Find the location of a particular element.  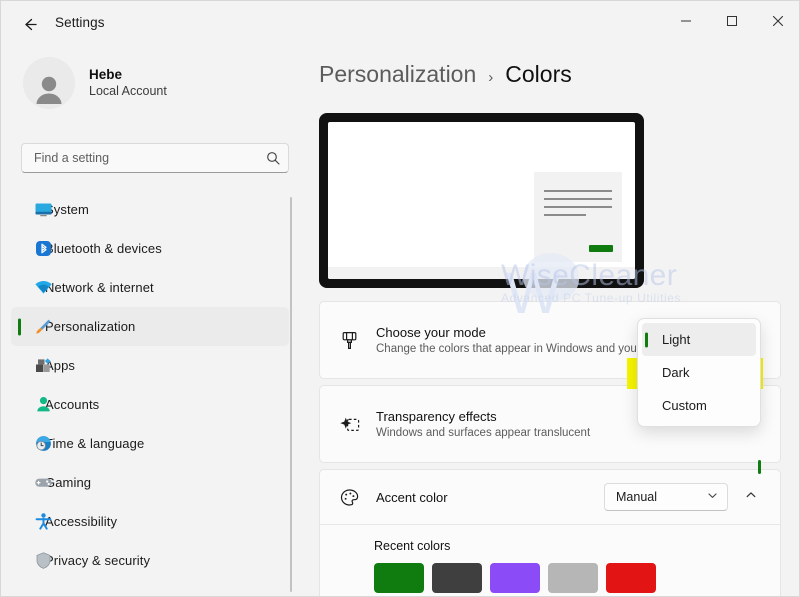

preview-screen is located at coordinates (481, 200).